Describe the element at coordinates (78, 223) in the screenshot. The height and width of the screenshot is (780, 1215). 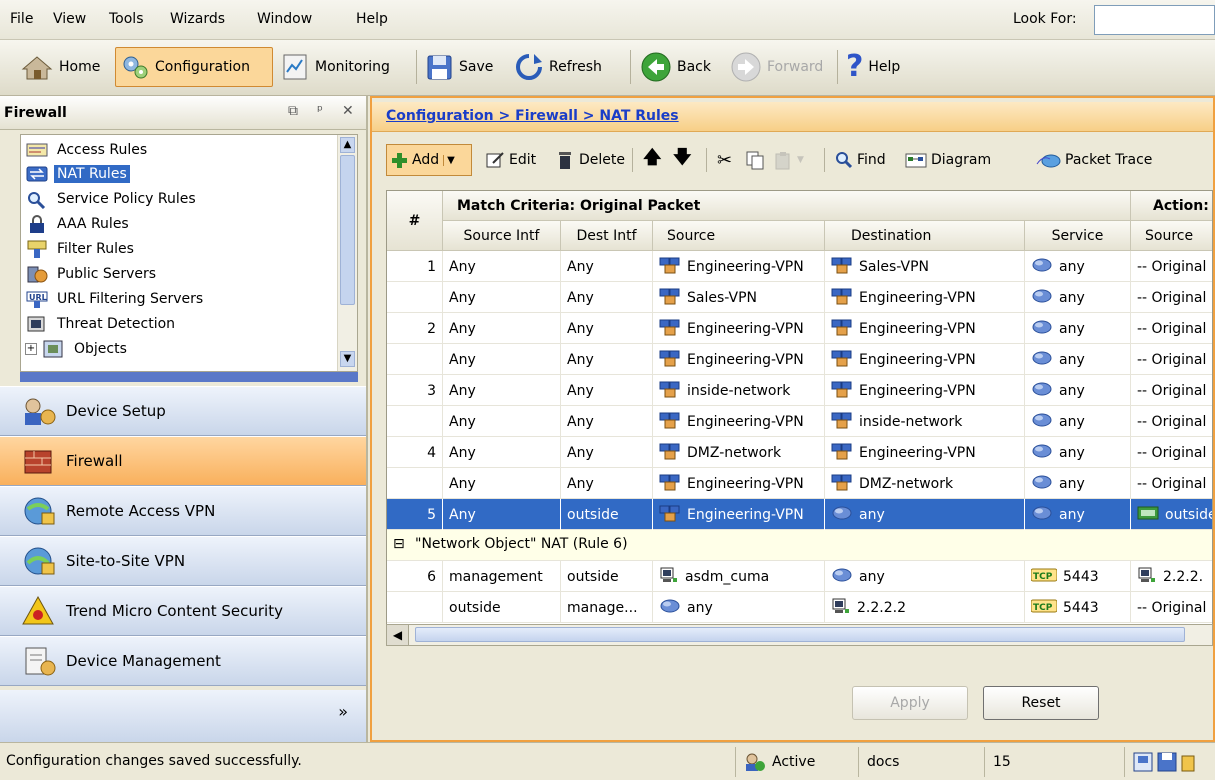
I see `tree-item-aaa-rules: AAA Rules` at that location.